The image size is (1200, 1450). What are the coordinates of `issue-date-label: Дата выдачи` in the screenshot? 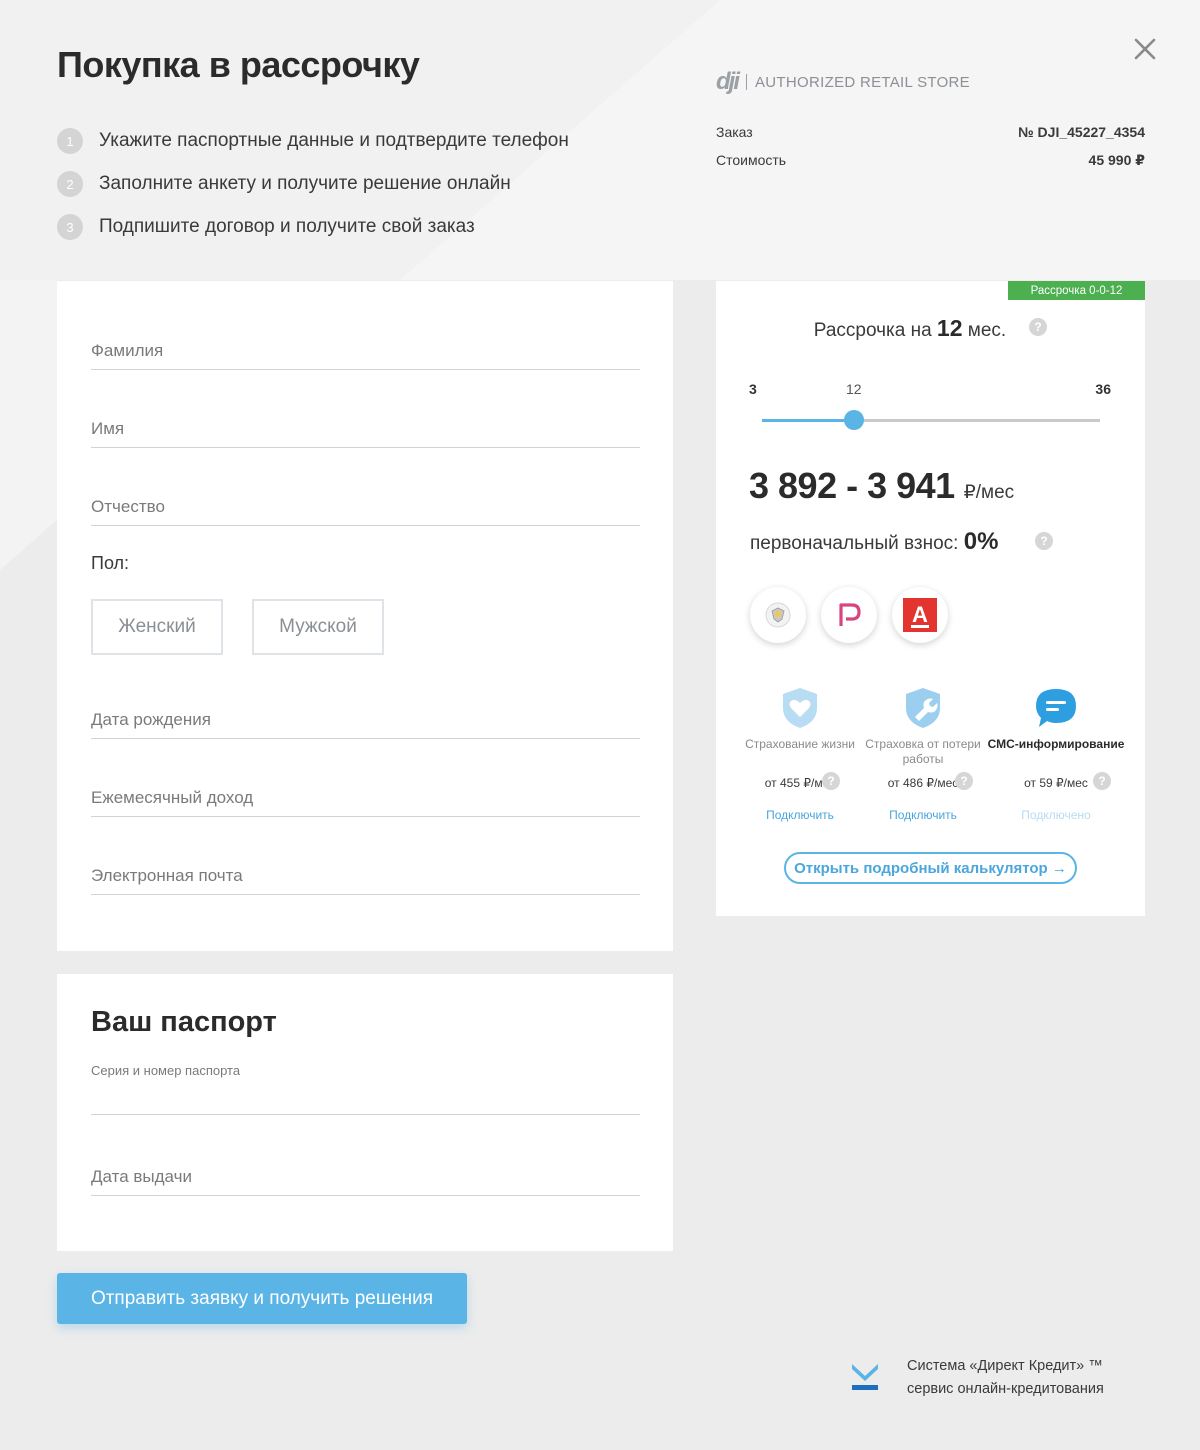 It's located at (141, 1176).